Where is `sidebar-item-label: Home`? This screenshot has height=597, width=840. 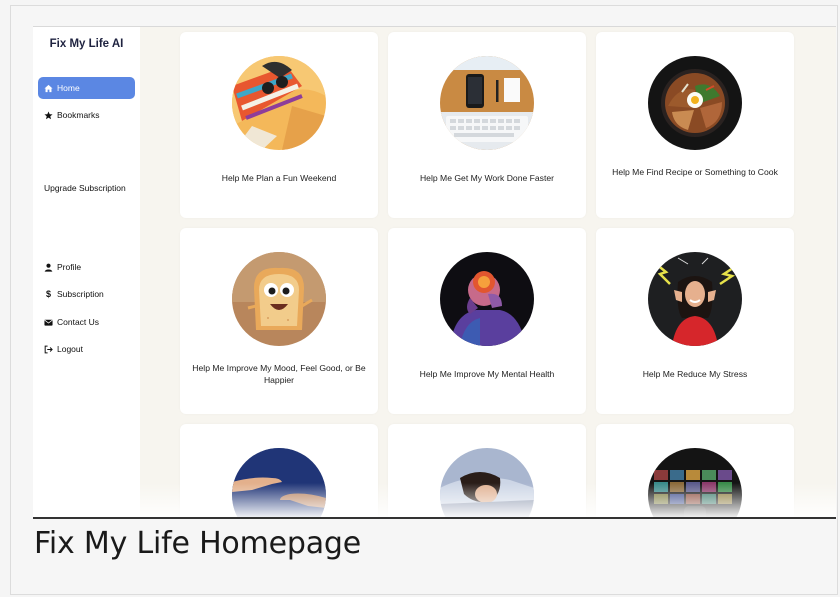 sidebar-item-label: Home is located at coordinates (68, 88).